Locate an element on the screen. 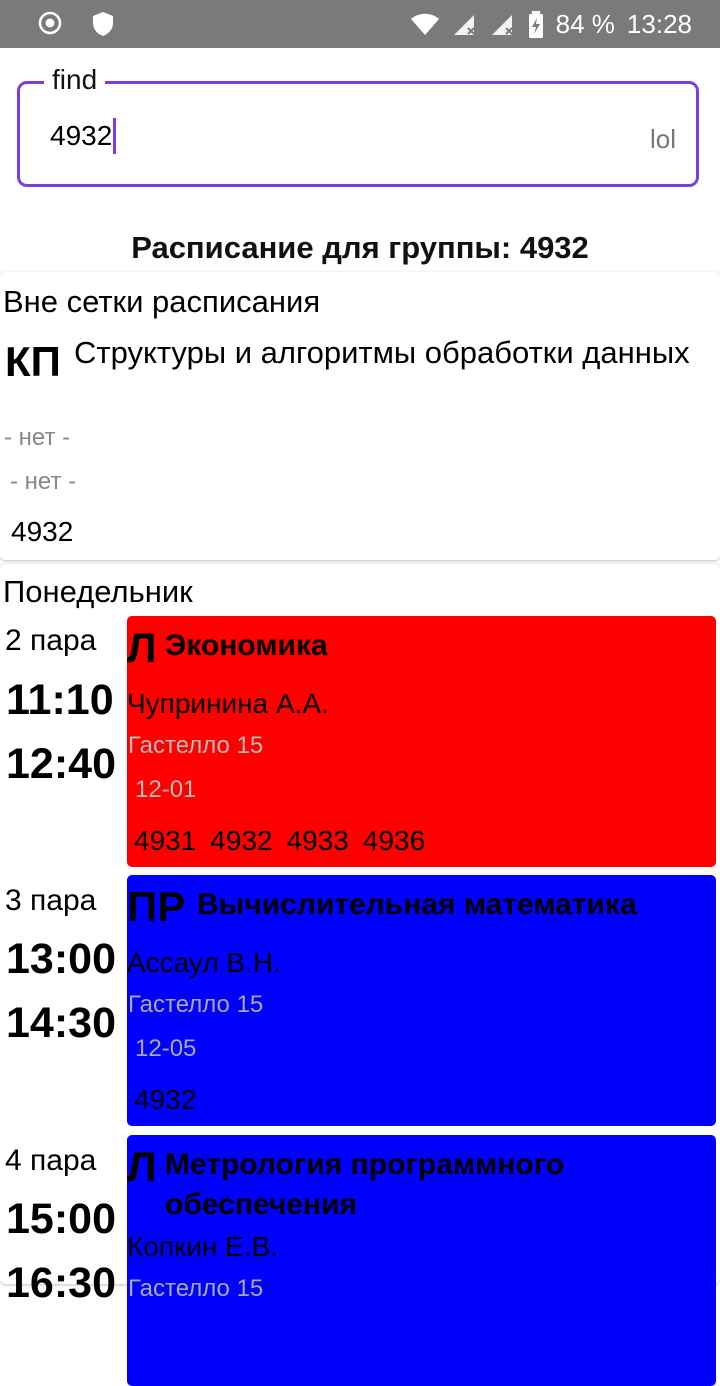 This screenshot has height=1386, width=720. subject-name: Вычислительная математика is located at coordinates (417, 904).